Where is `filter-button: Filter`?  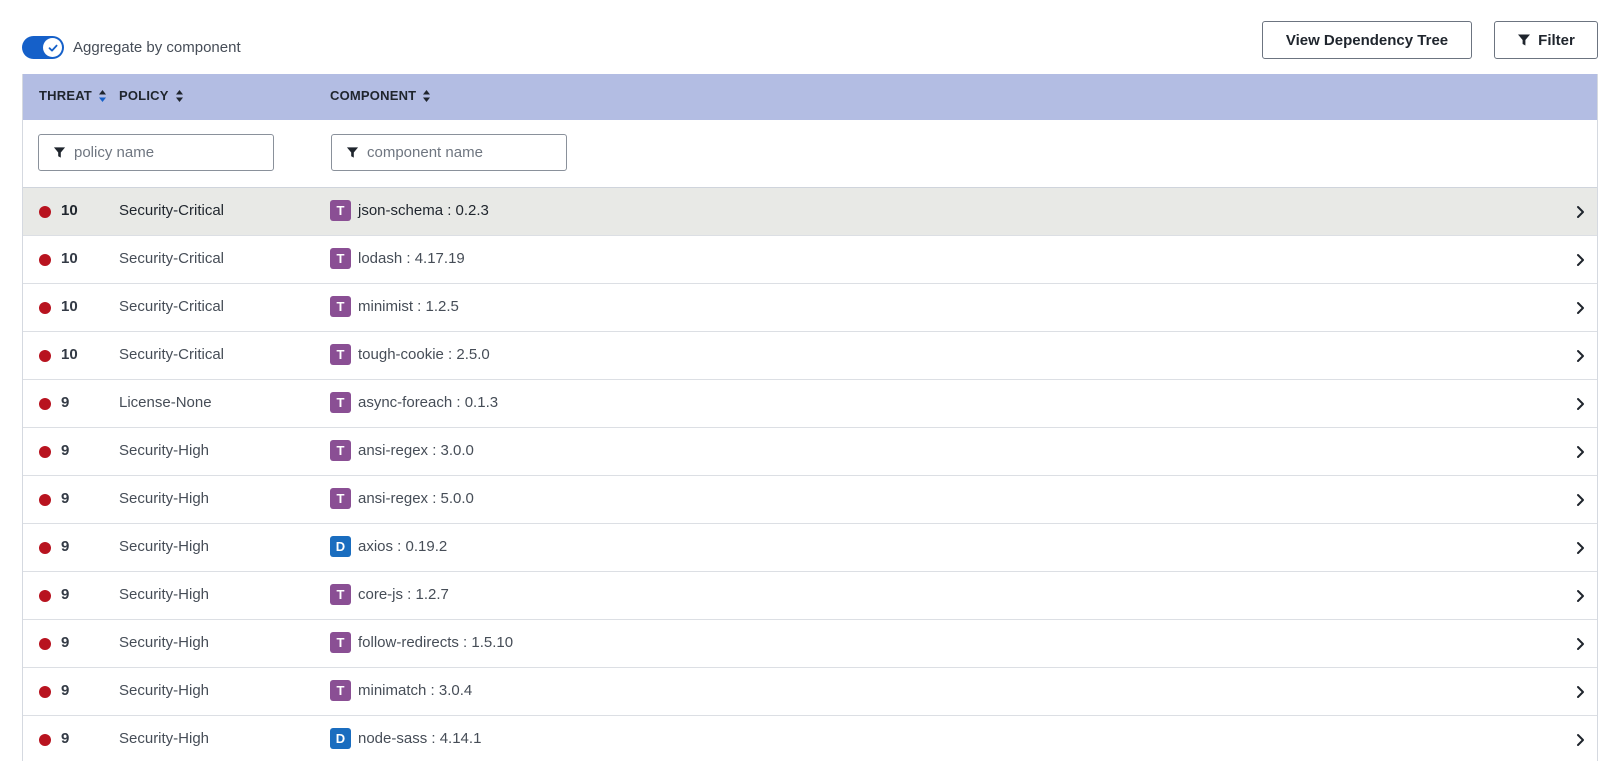
filter-button: Filter is located at coordinates (1546, 40).